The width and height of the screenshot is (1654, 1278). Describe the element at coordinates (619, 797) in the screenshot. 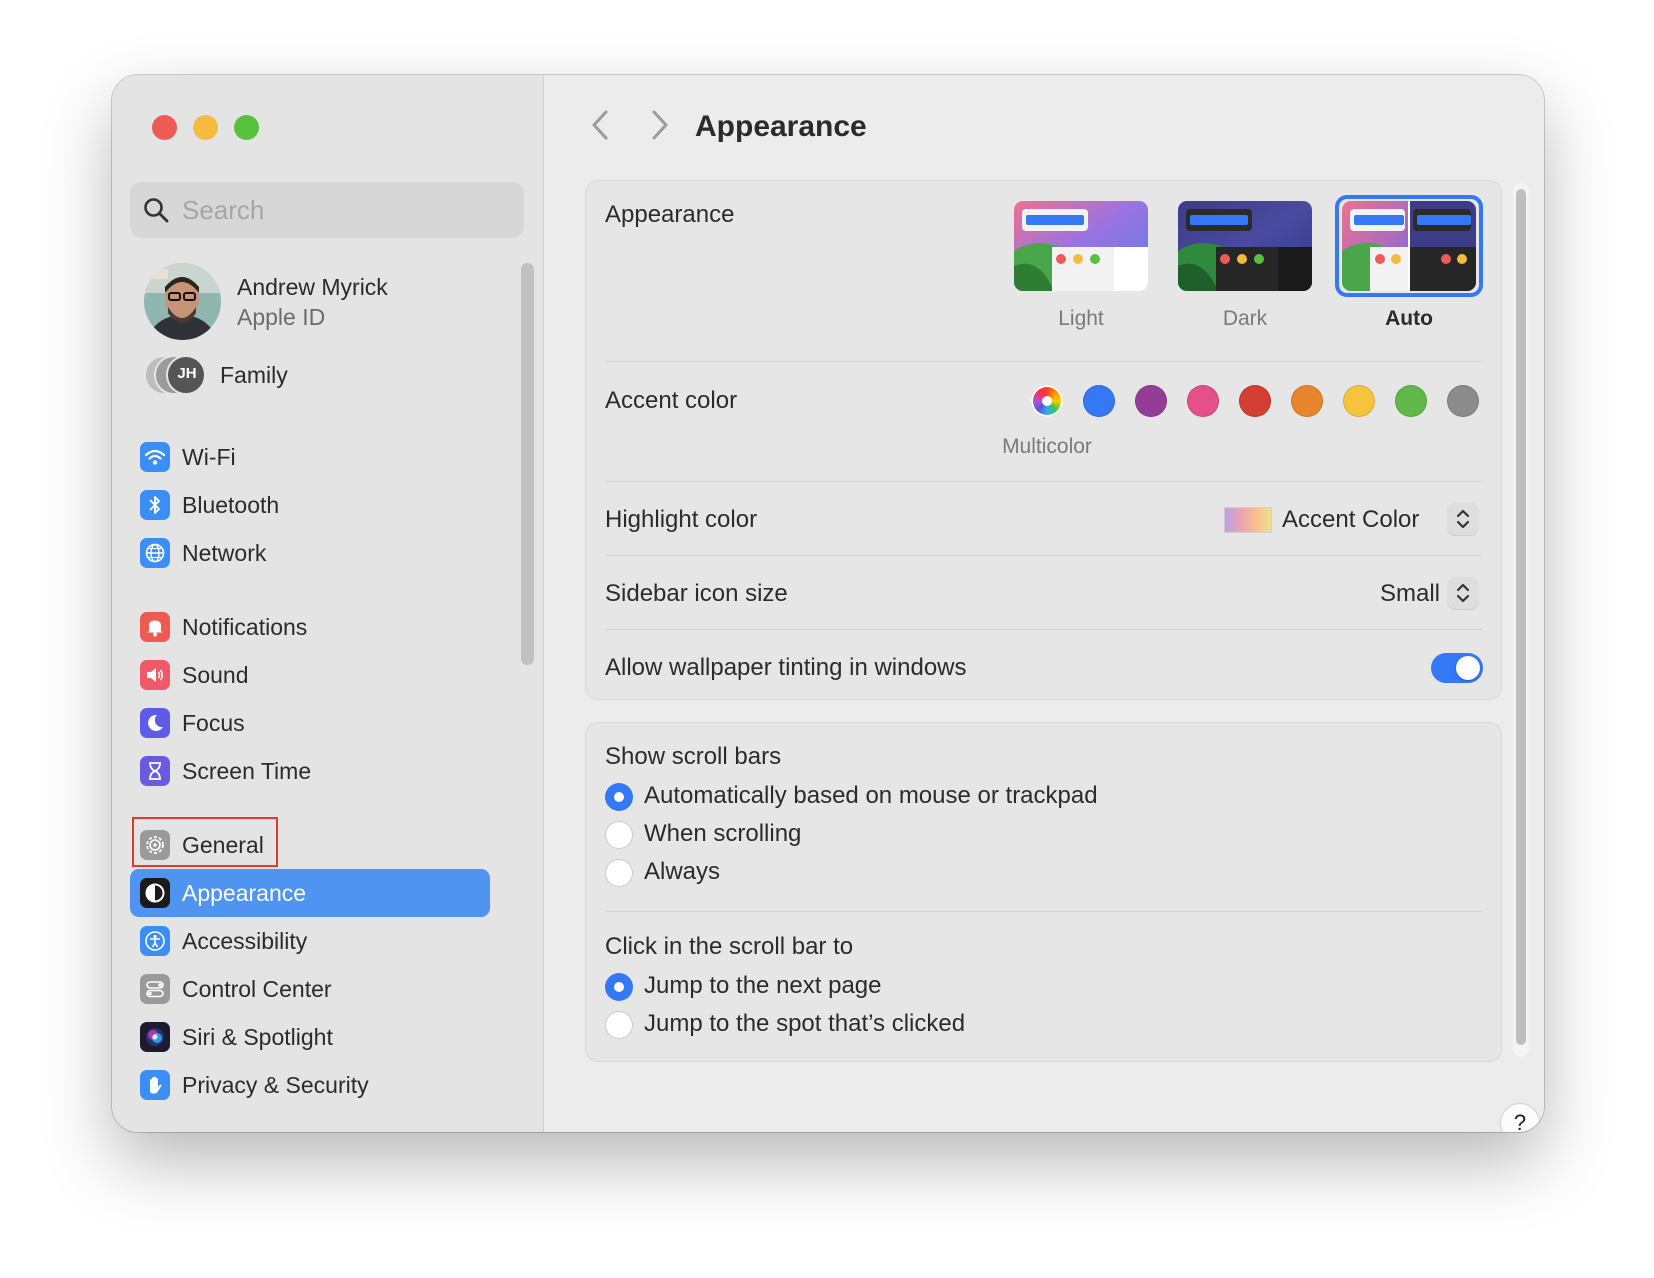

I see `radio-scrollbars-automatic` at that location.